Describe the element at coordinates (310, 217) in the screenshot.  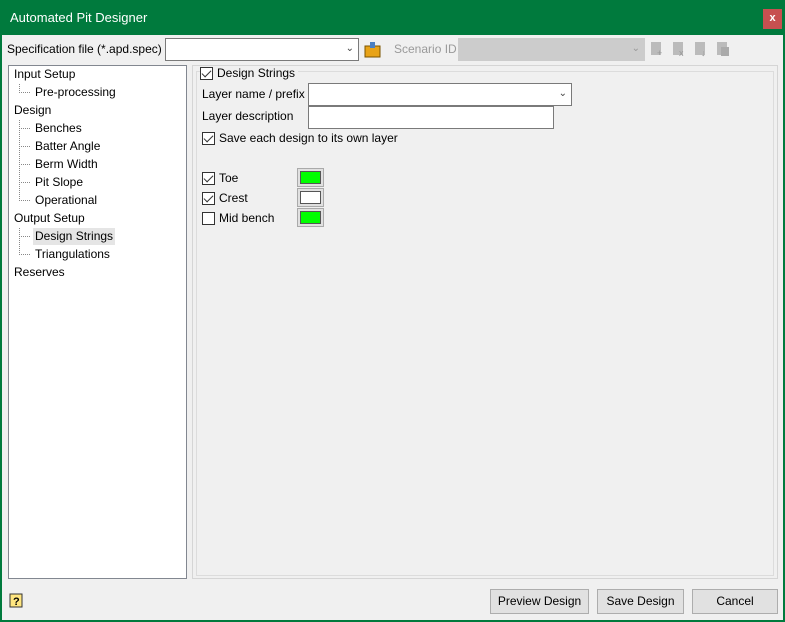
I see `mid-bench-color-button` at that location.